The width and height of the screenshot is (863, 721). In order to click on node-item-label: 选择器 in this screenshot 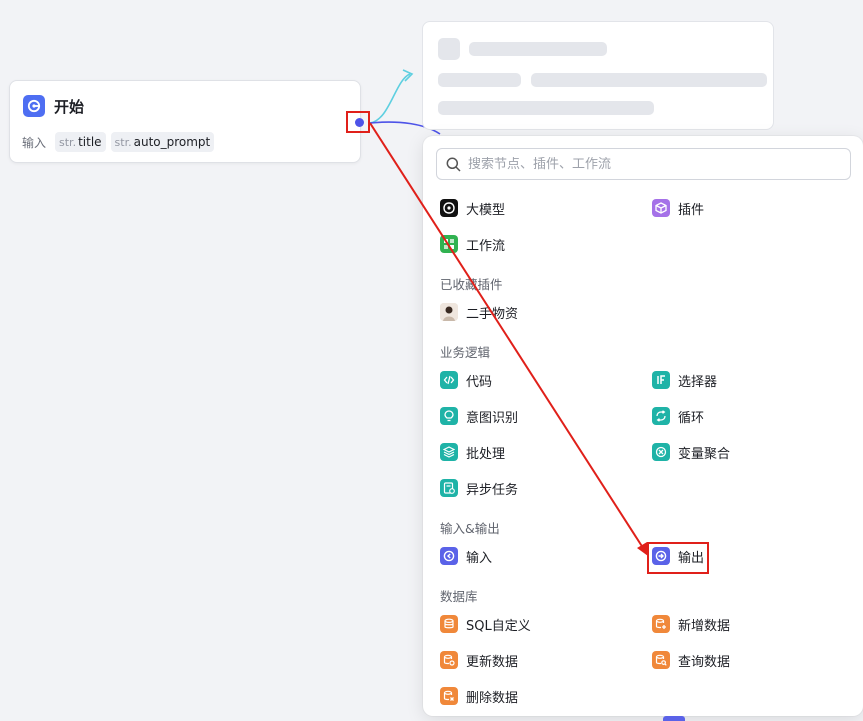, I will do `click(698, 382)`.